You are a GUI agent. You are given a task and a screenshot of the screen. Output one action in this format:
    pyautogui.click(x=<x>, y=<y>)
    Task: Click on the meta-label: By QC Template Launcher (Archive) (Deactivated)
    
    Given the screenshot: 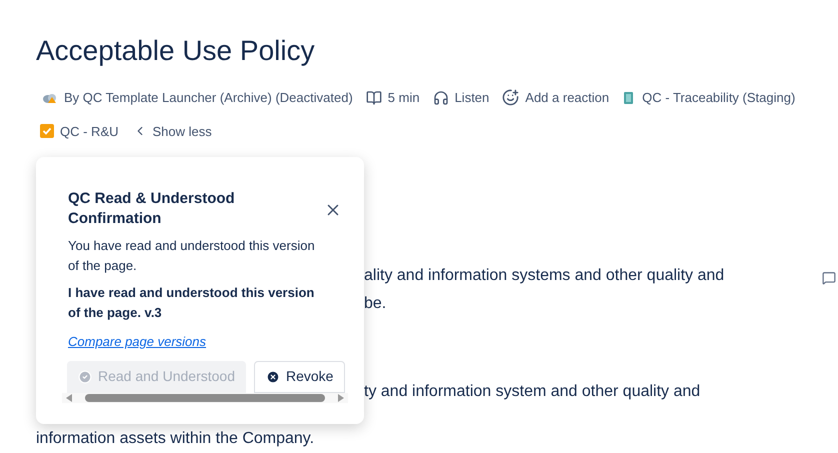 What is the action you would take?
    pyautogui.click(x=208, y=98)
    